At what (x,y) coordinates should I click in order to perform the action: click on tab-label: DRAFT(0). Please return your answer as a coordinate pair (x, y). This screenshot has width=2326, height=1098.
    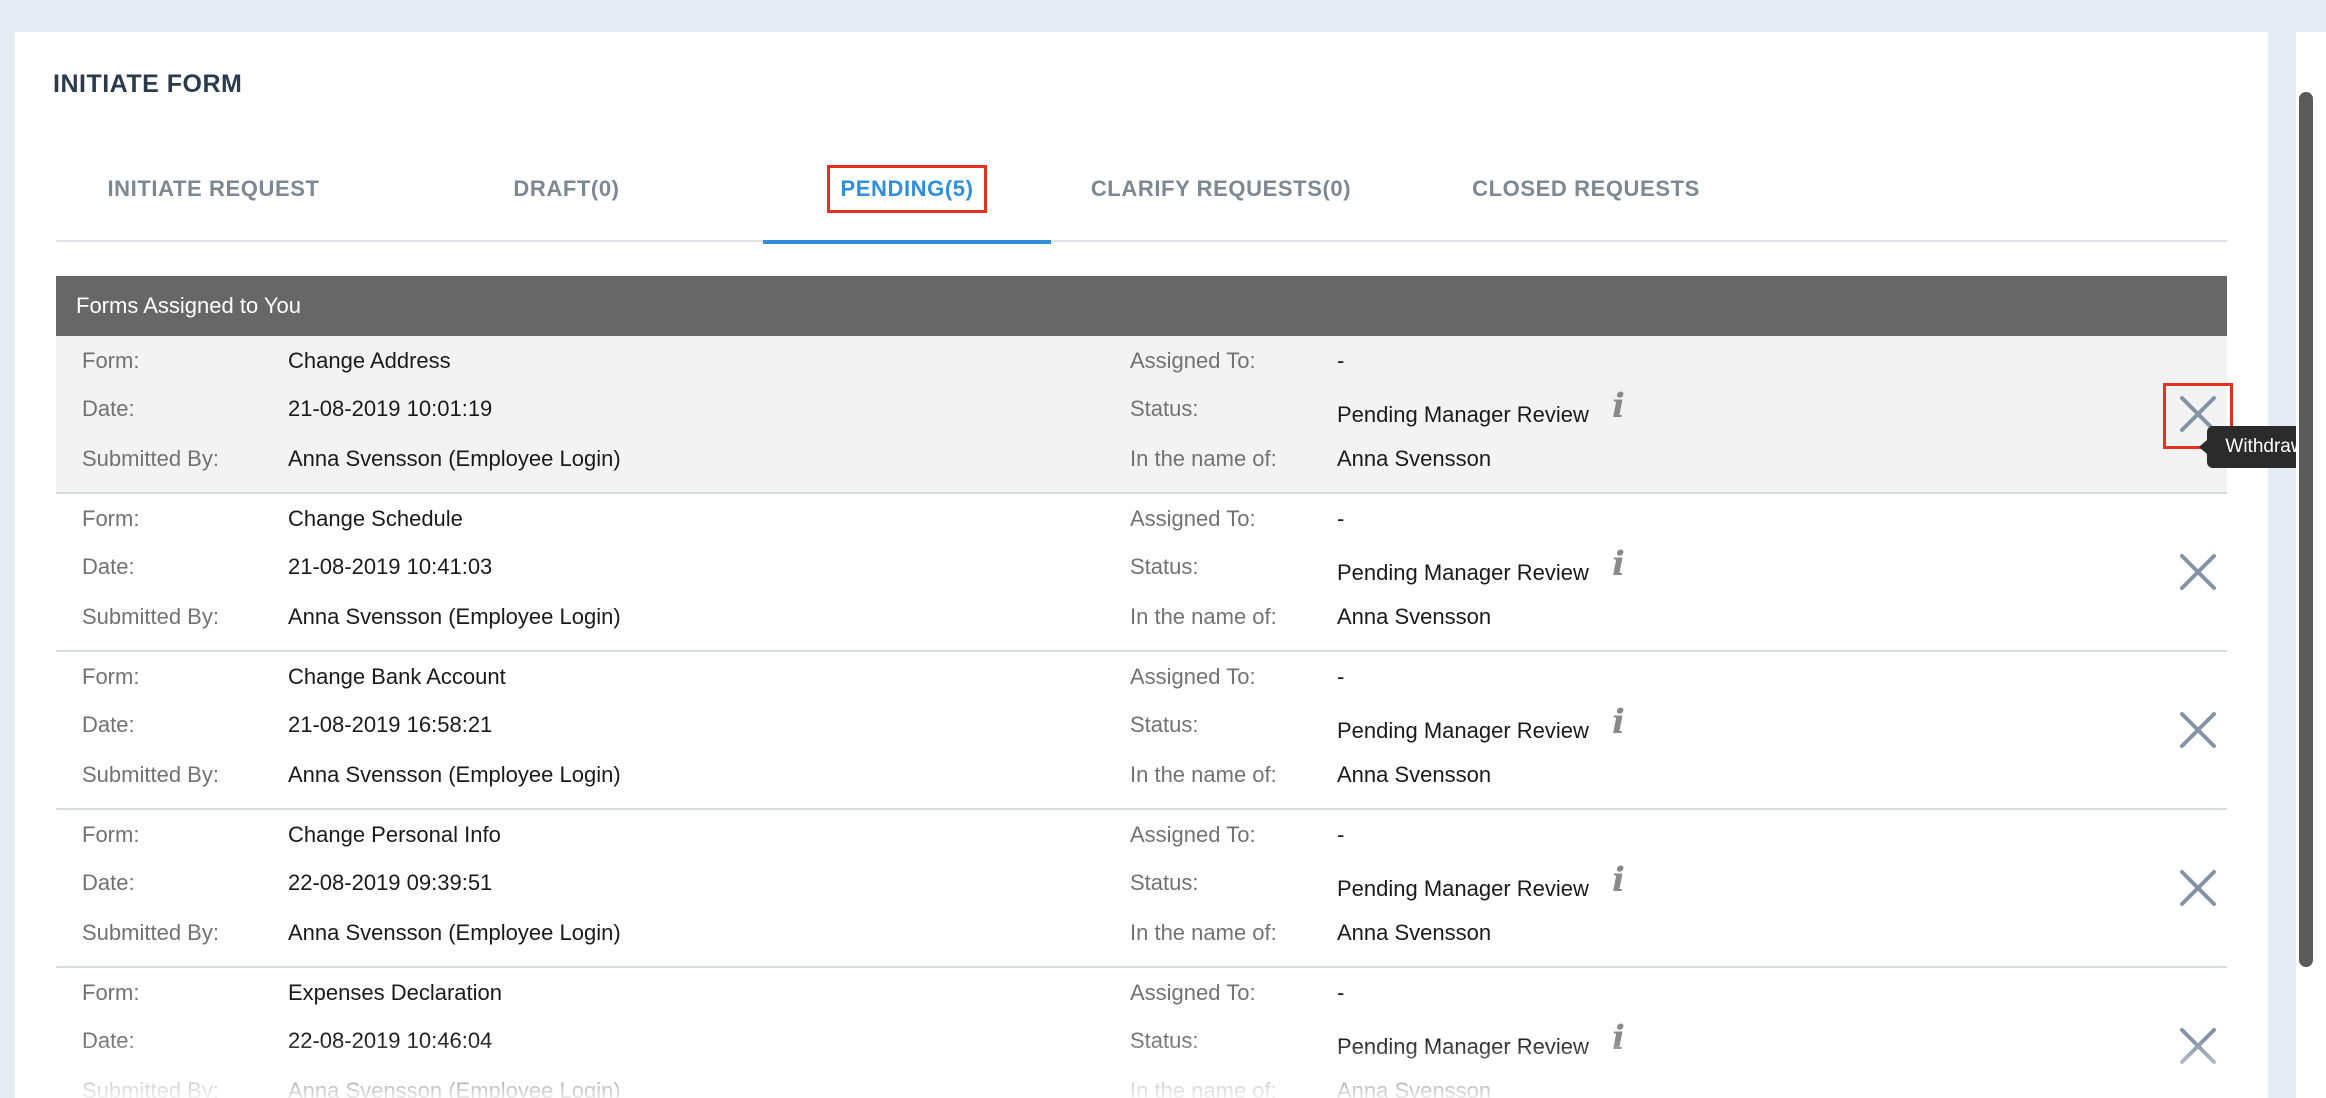
    Looking at the image, I should click on (566, 188).